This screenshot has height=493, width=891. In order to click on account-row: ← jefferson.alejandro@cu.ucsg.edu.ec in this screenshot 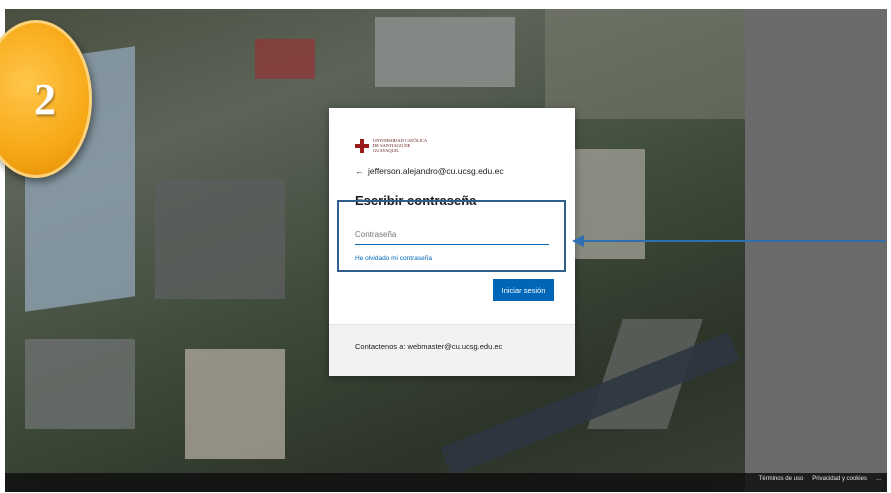, I will do `click(429, 171)`.